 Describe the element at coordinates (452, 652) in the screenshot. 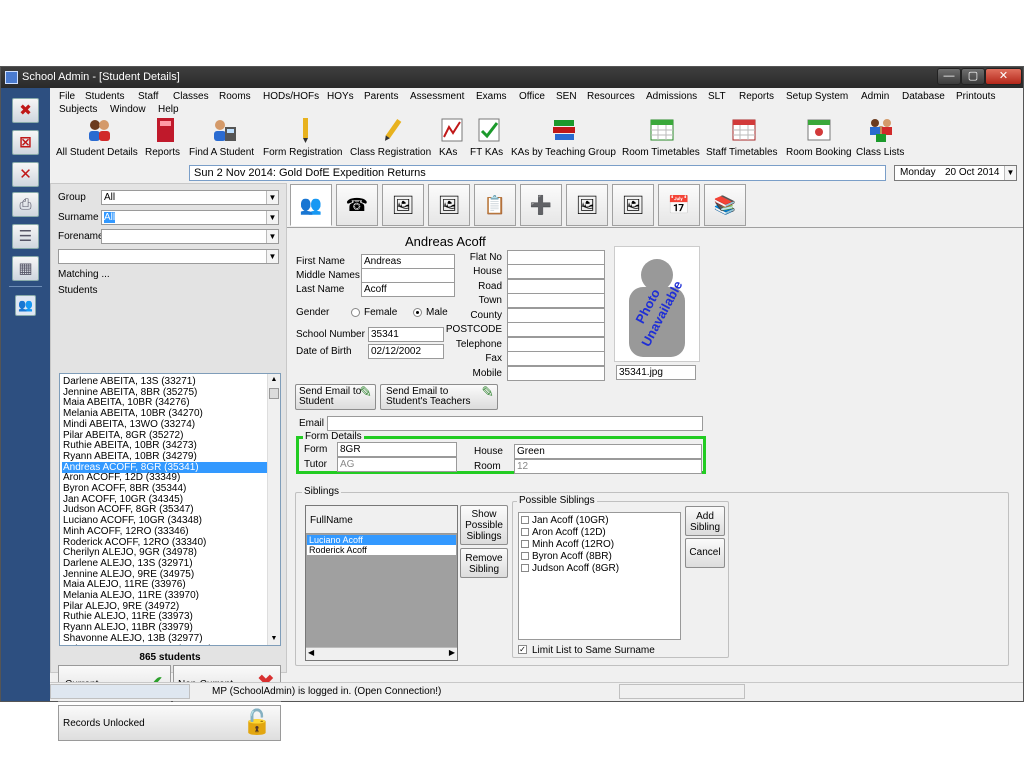

I see `scroll-right-icon: ▶` at that location.